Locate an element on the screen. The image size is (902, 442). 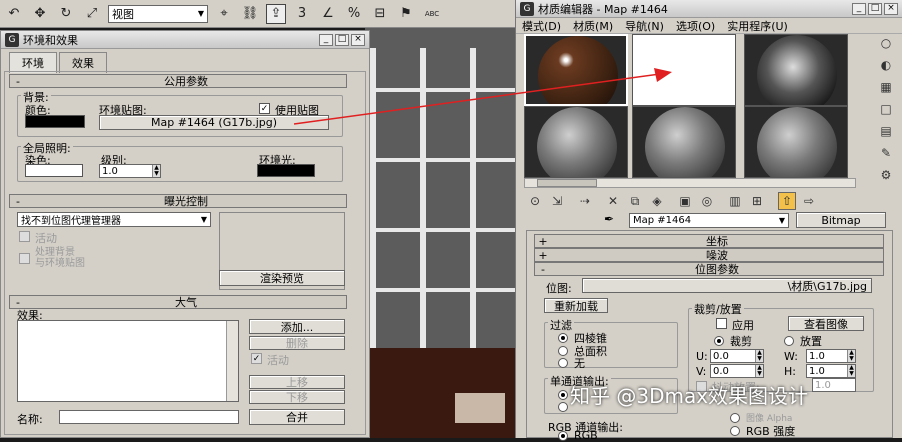
reload-button: 重新加载 is located at coordinates (576, 305).